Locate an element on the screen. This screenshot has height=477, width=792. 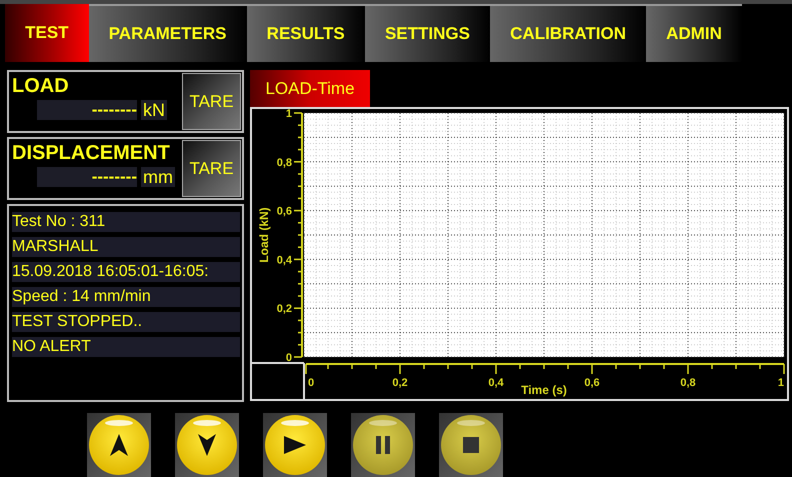
down-arrow-icon is located at coordinates (207, 445).